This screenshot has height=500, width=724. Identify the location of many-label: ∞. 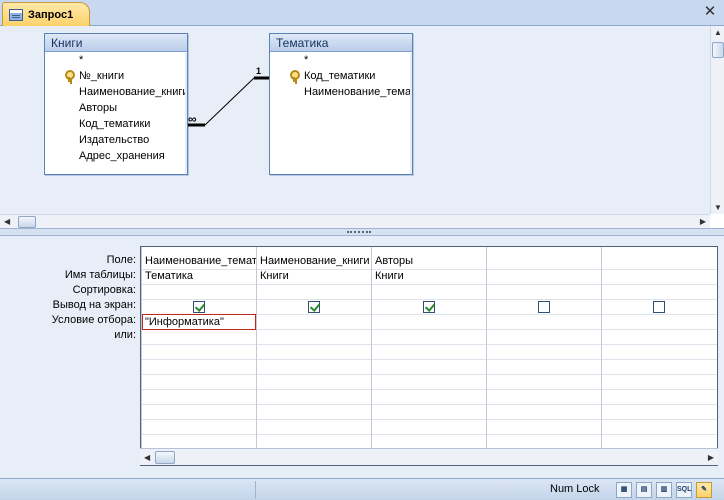
(192, 119).